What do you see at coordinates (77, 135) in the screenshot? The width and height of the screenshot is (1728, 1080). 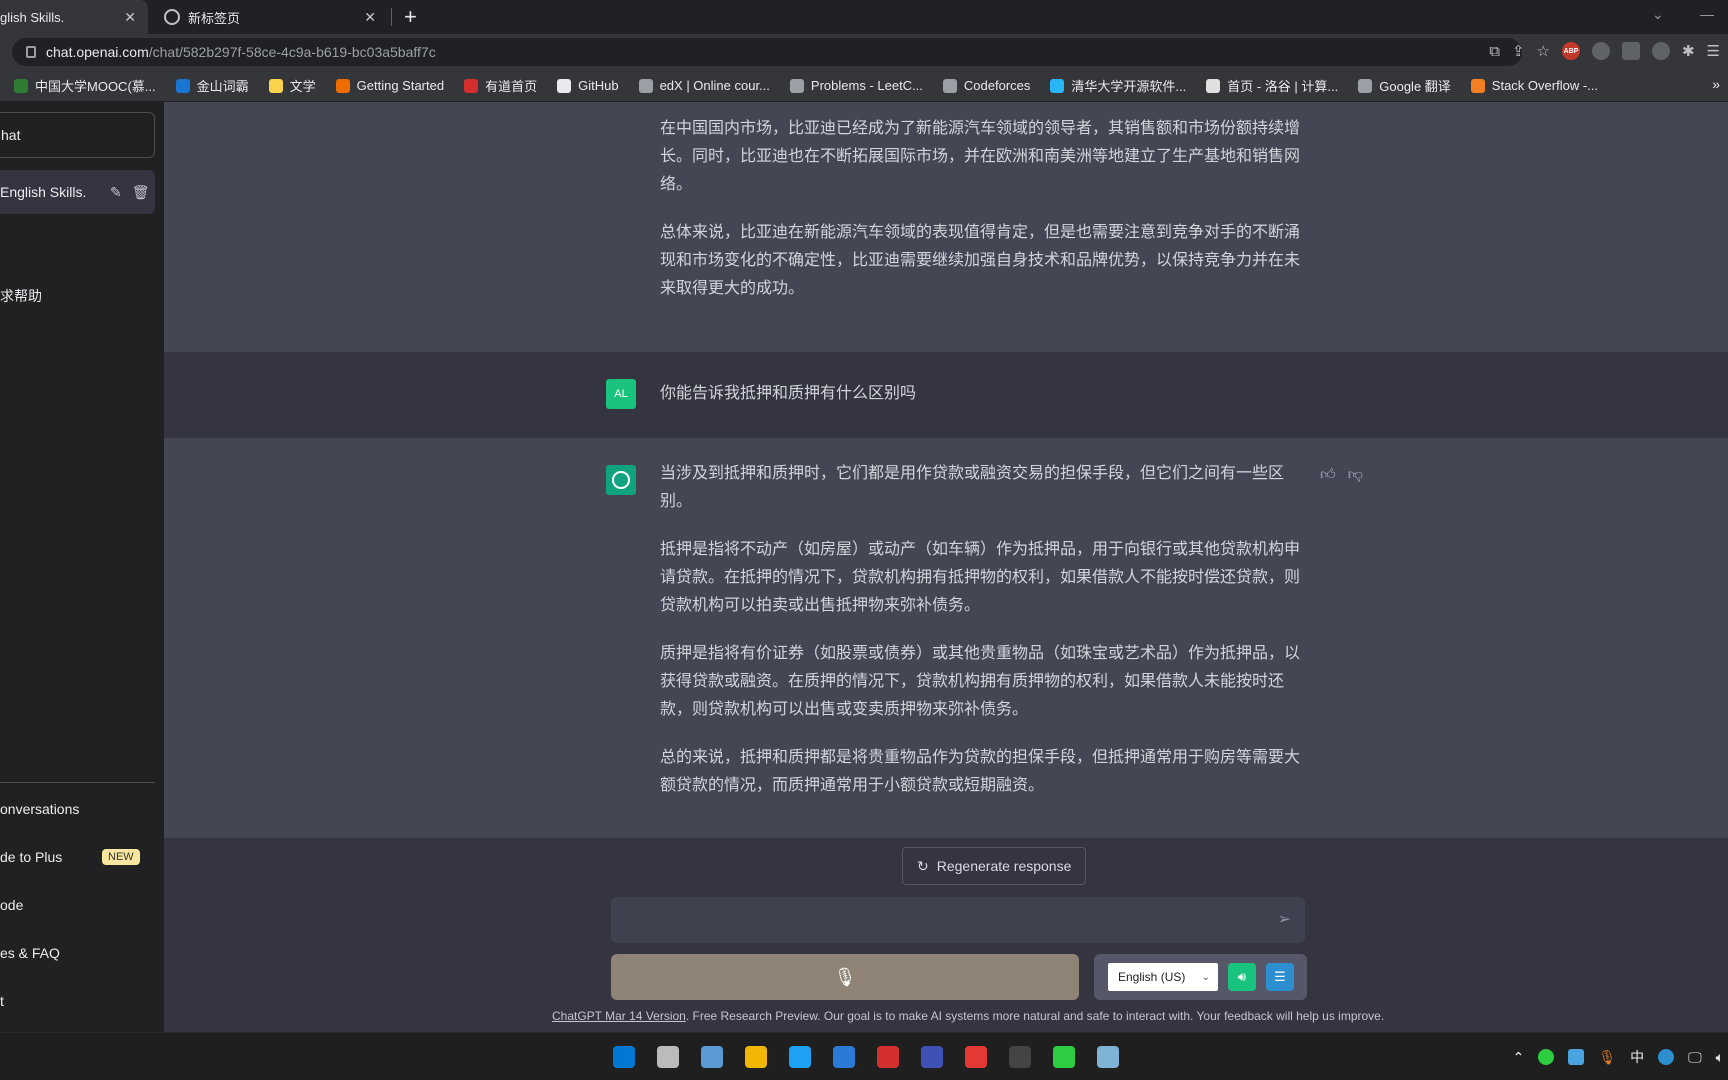 I see `new-chat-button: hat` at bounding box center [77, 135].